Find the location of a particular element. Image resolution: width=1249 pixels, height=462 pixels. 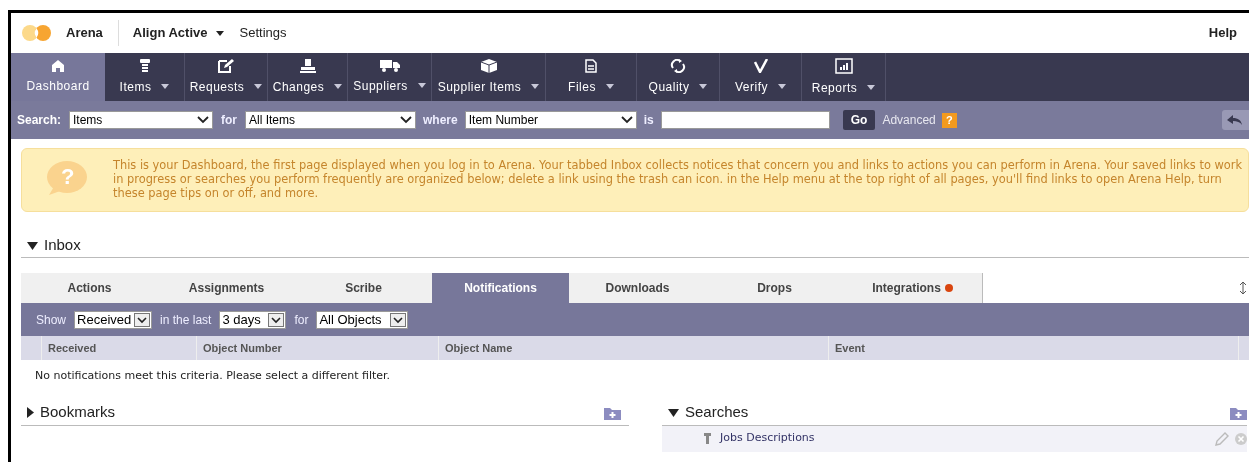

search-field is located at coordinates (745, 120).